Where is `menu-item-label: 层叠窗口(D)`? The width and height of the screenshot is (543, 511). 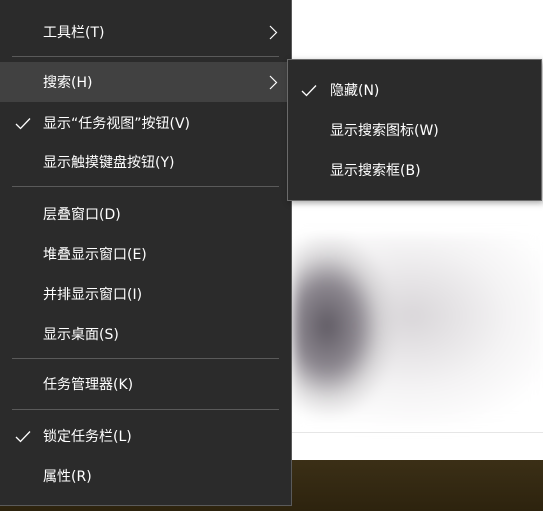 menu-item-label: 层叠窗口(D) is located at coordinates (82, 215).